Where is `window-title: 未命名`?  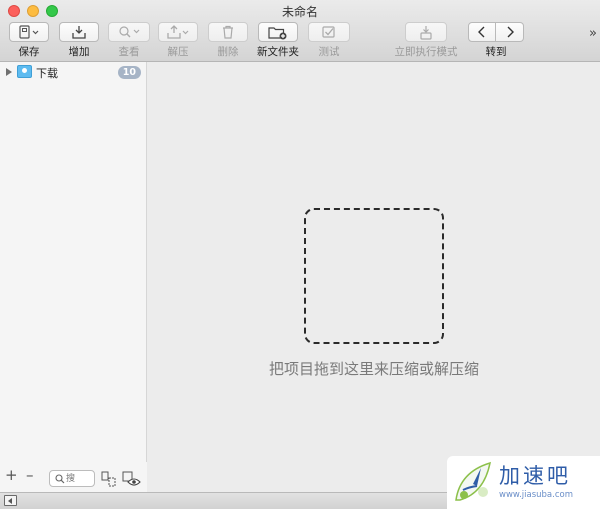 window-title: 未命名 is located at coordinates (299, 12).